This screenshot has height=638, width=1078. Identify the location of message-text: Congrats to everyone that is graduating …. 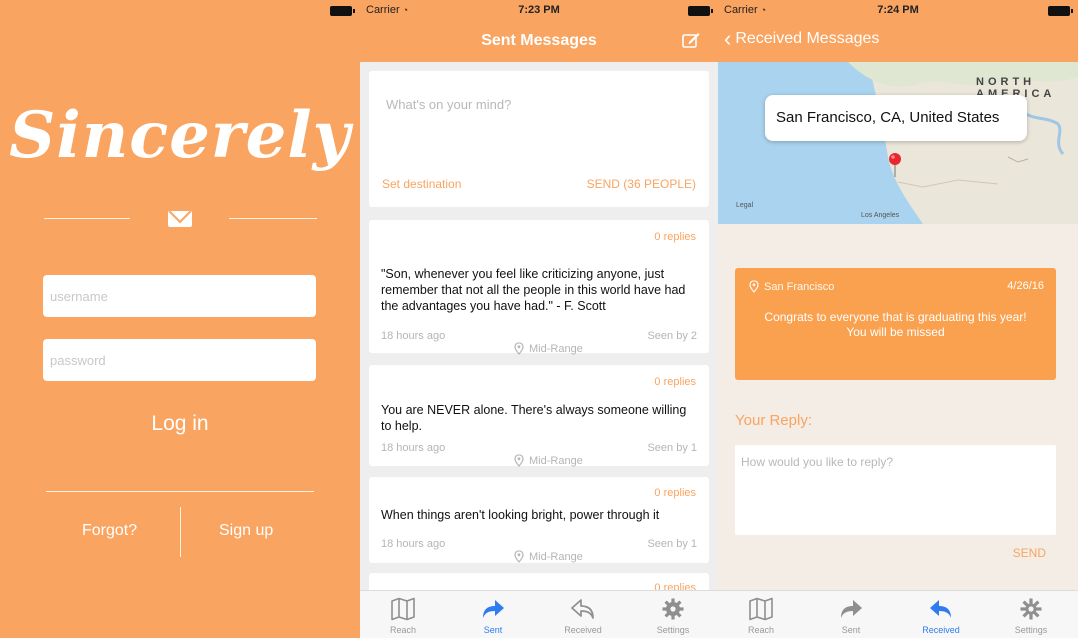
(895, 324).